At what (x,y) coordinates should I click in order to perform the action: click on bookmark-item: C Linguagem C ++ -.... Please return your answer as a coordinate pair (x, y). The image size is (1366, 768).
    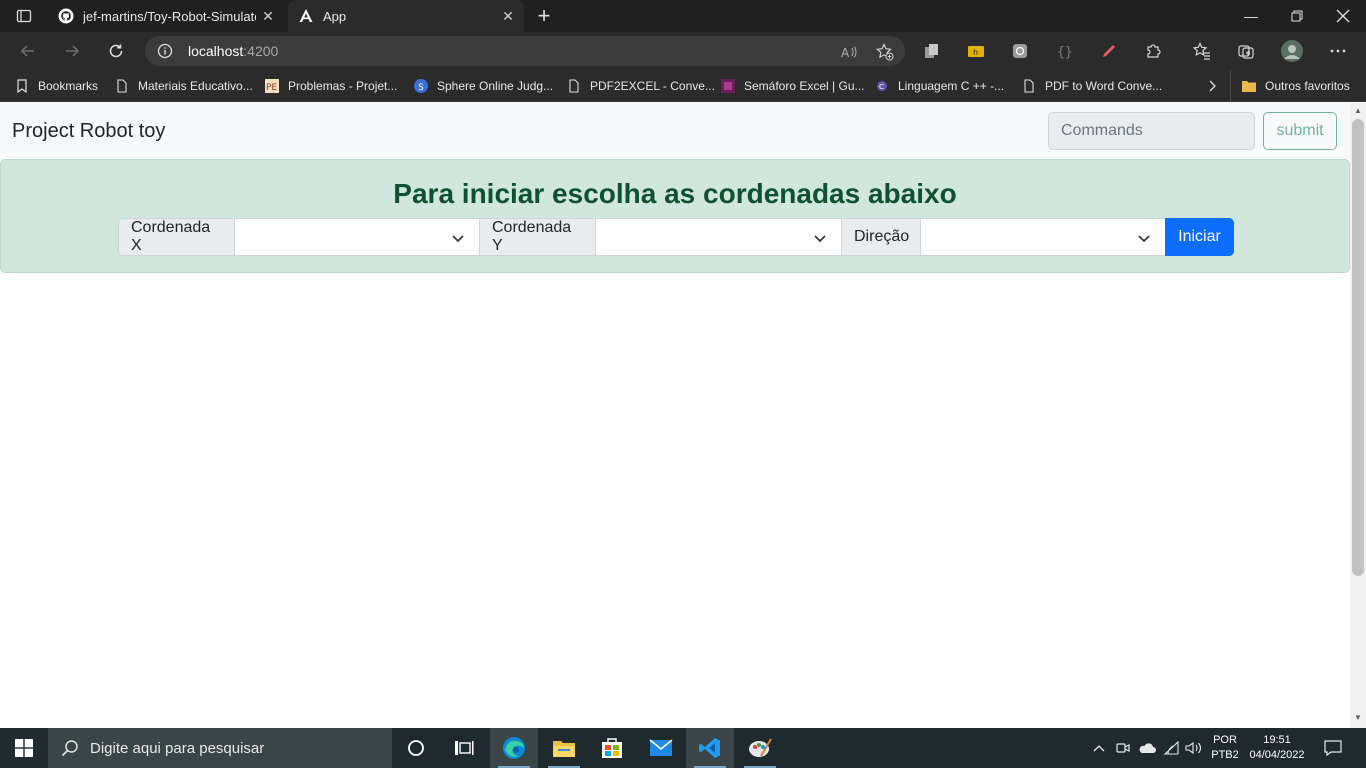
    Looking at the image, I should click on (939, 86).